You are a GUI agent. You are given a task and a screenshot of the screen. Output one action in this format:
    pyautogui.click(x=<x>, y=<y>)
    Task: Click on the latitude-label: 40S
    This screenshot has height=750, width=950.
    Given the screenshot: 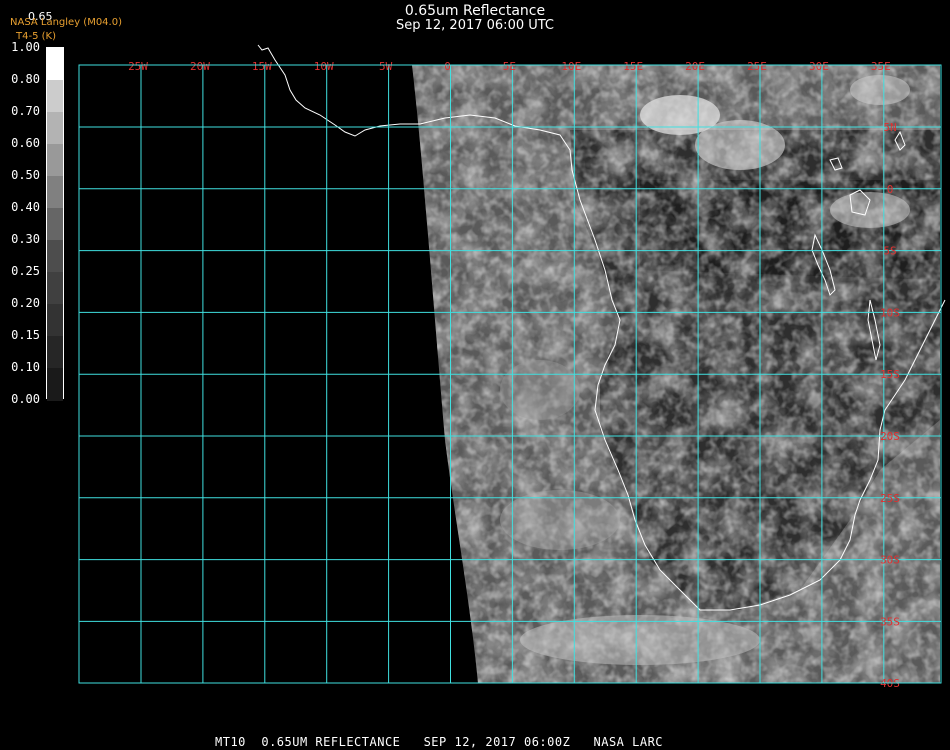 What is the action you would take?
    pyautogui.click(x=890, y=683)
    